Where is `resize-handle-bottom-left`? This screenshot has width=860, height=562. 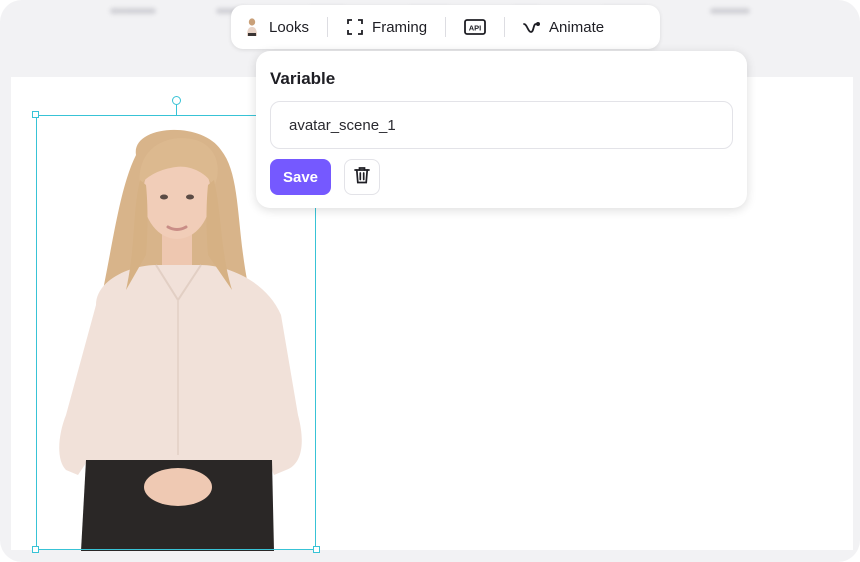 resize-handle-bottom-left is located at coordinates (35, 549).